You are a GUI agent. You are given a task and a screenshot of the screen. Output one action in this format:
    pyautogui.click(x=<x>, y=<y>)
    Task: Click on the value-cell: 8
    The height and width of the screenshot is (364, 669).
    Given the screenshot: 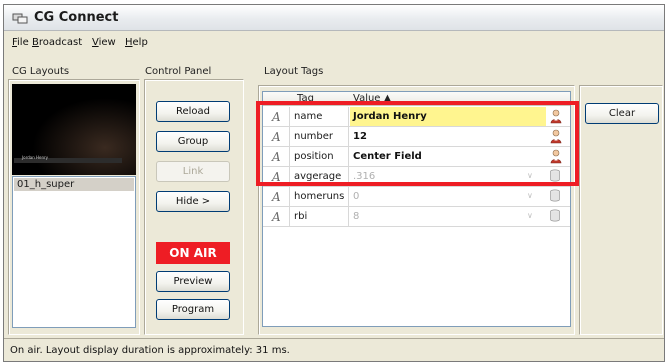 What is the action you would take?
    pyautogui.click(x=448, y=216)
    